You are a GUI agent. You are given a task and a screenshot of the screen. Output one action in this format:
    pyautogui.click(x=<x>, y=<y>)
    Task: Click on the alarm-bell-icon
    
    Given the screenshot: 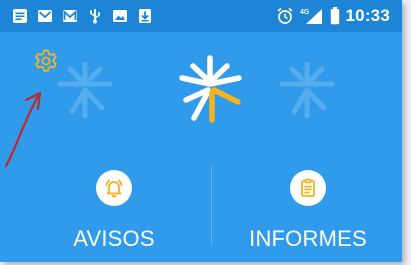 What is the action you would take?
    pyautogui.click(x=114, y=188)
    